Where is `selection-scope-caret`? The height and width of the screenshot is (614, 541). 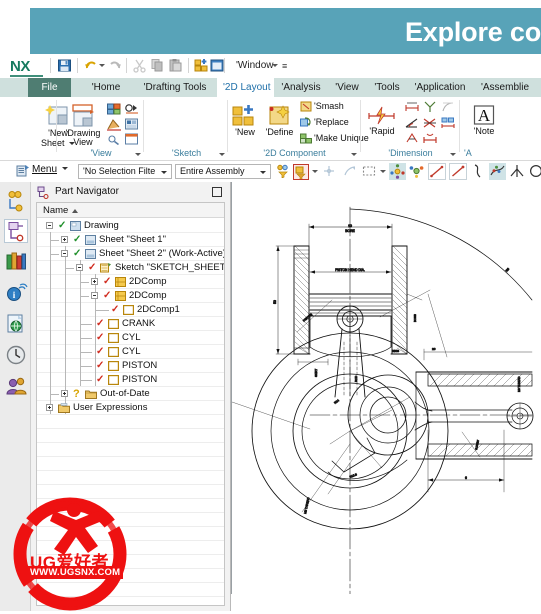 selection-scope-caret is located at coordinates (263, 172).